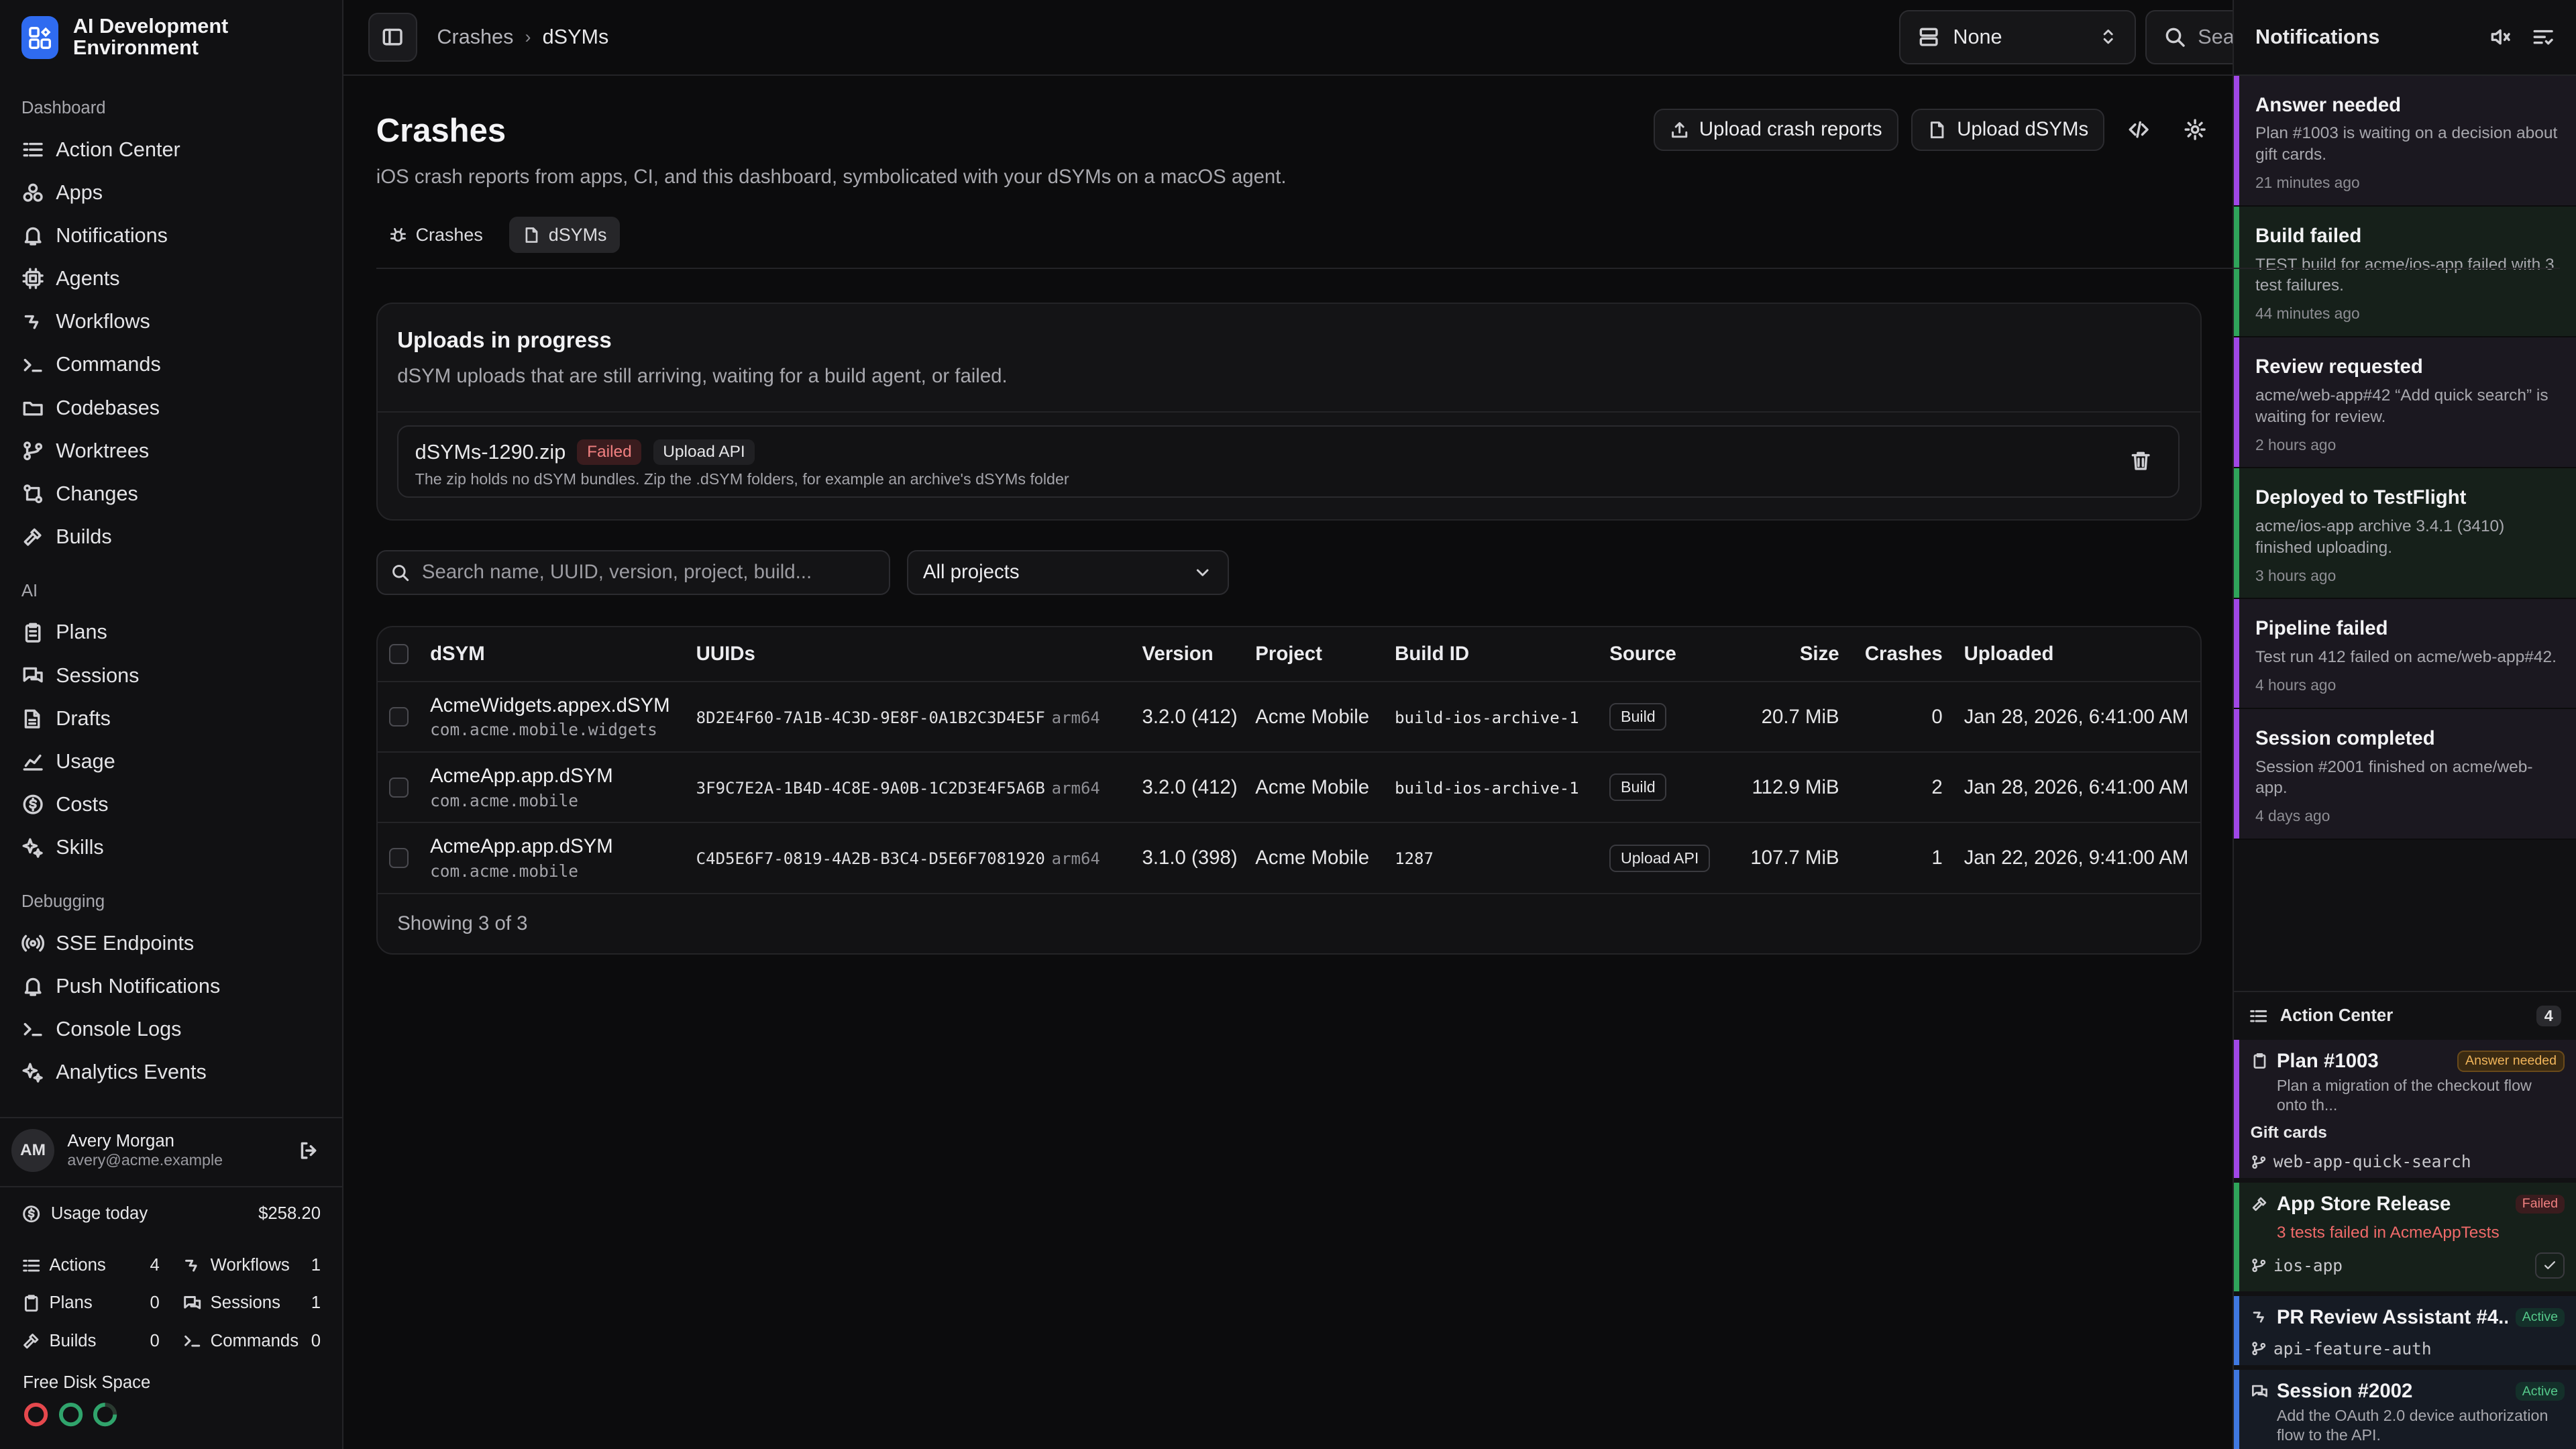 This screenshot has width=2576, height=1449. Describe the element at coordinates (2140, 460) in the screenshot. I see `trash-icon` at that location.